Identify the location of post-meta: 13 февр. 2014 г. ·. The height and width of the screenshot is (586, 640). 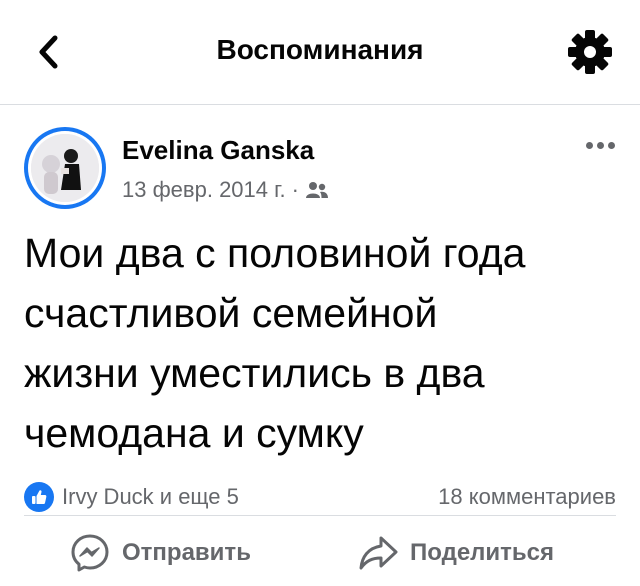
(225, 190).